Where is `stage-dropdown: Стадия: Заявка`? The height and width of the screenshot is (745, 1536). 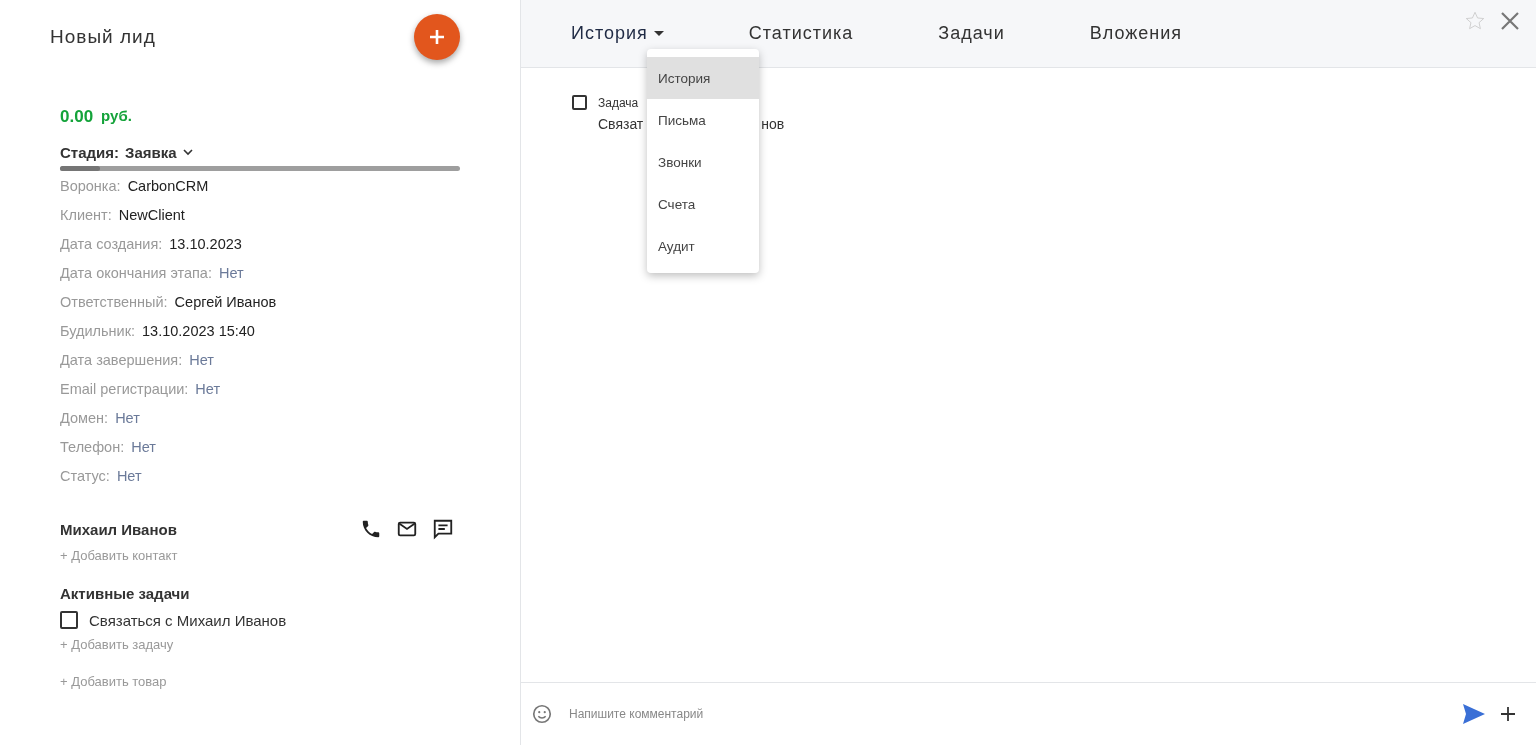 stage-dropdown: Стадия: Заявка is located at coordinates (126, 152).